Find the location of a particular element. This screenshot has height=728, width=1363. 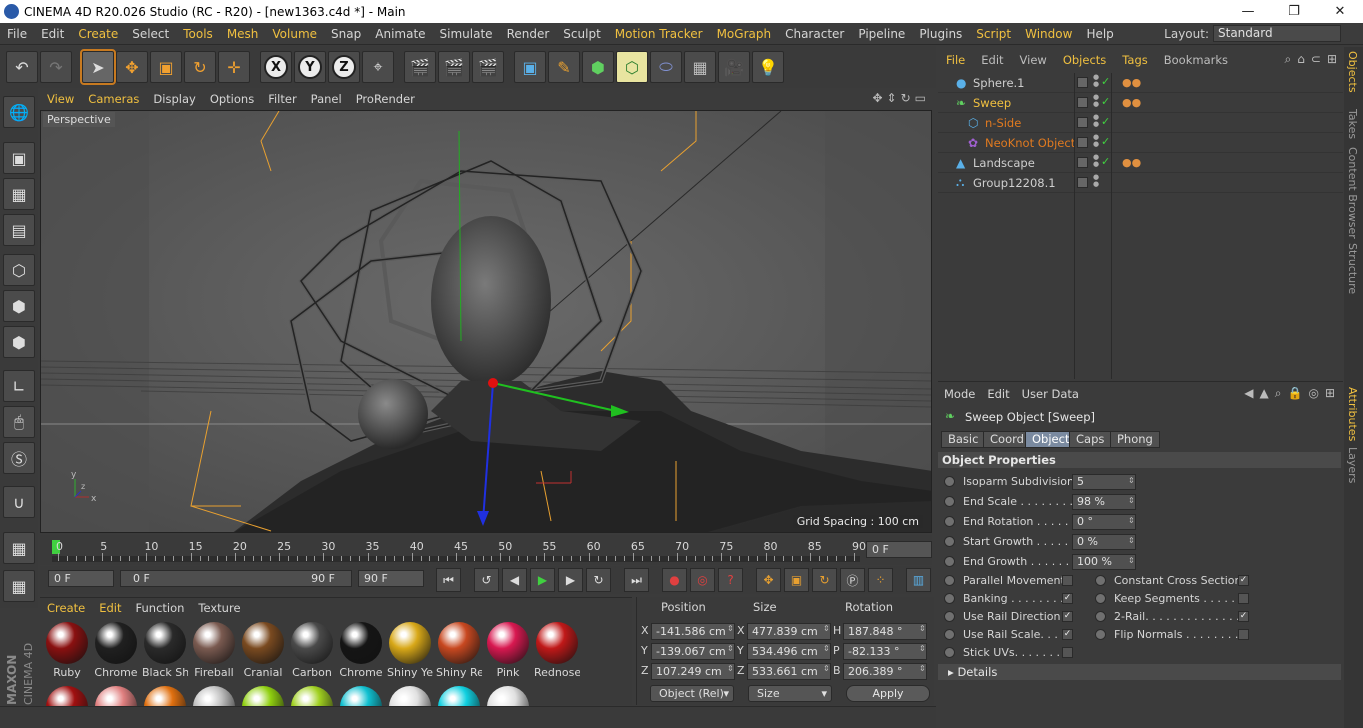

play-icon: ▶ is located at coordinates (542, 580).